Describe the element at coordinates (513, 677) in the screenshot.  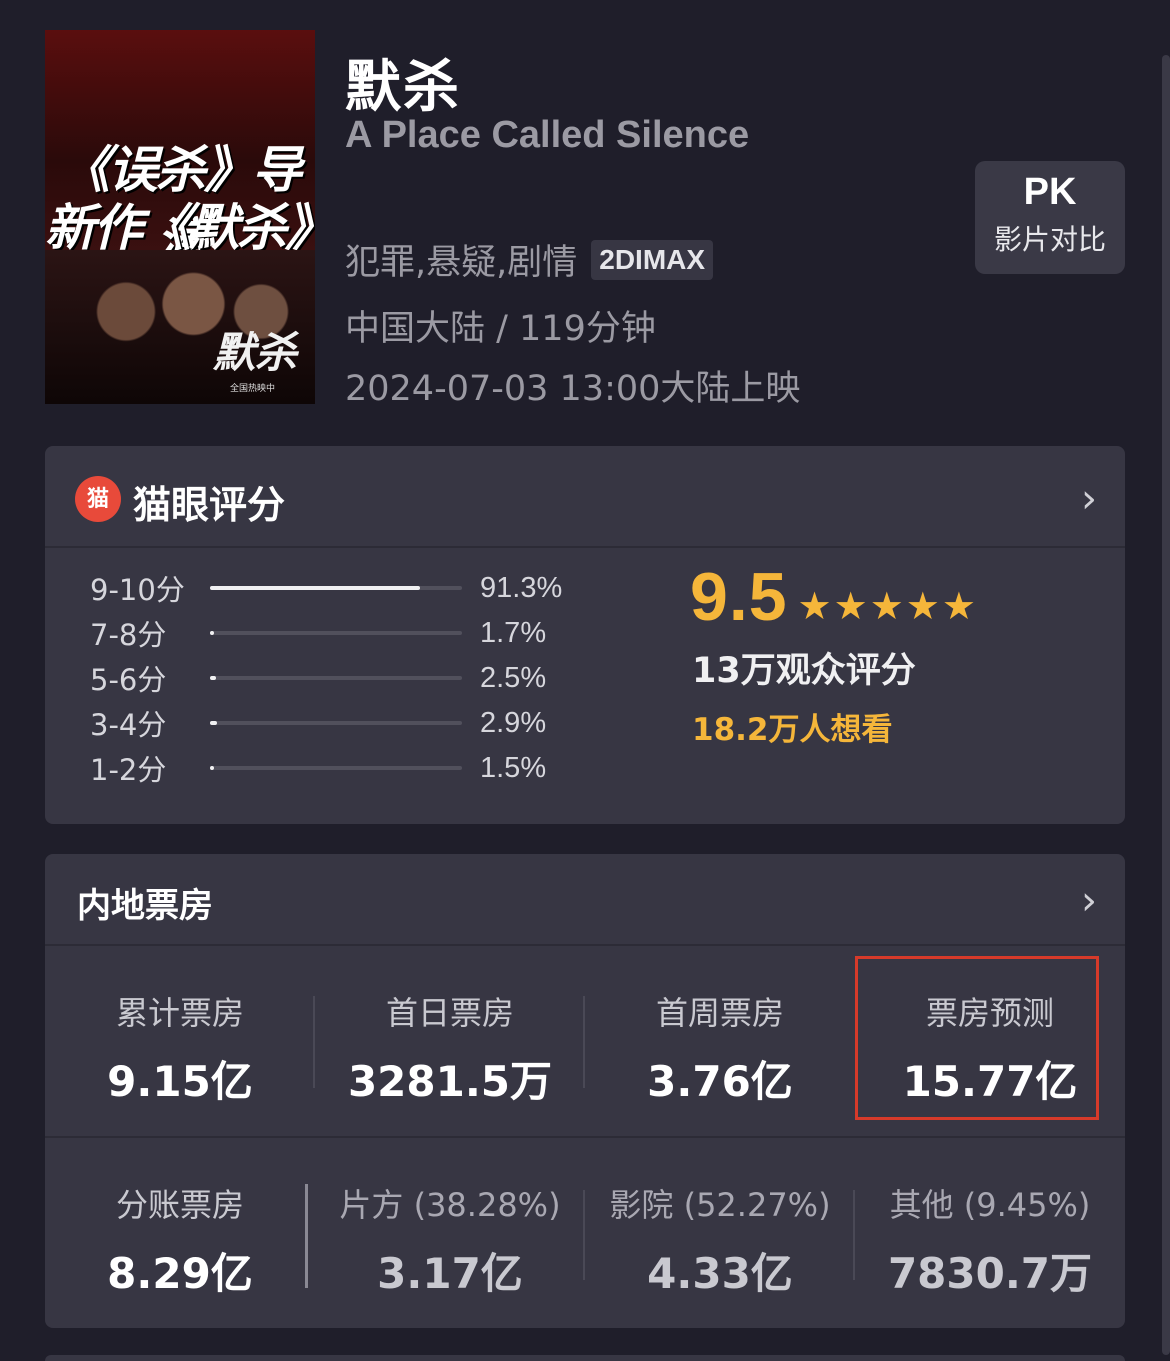
I see `distribution-percent: 2.5%` at that location.